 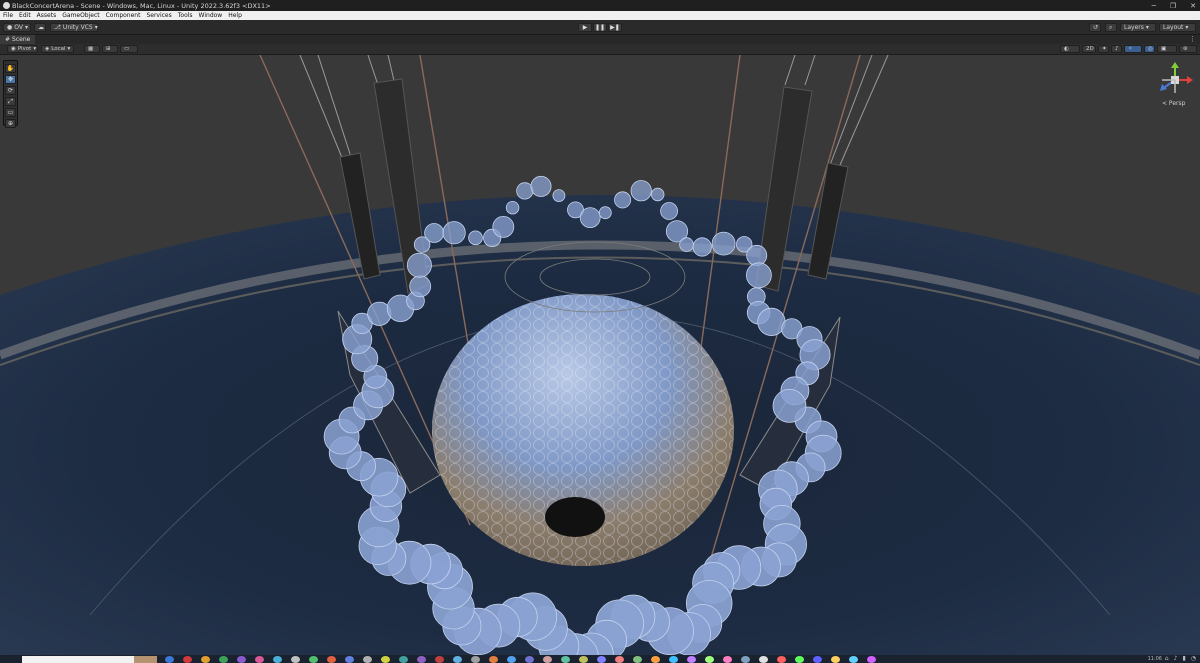 I want to click on account-dropdown: ● OV ▾, so click(x=17, y=27).